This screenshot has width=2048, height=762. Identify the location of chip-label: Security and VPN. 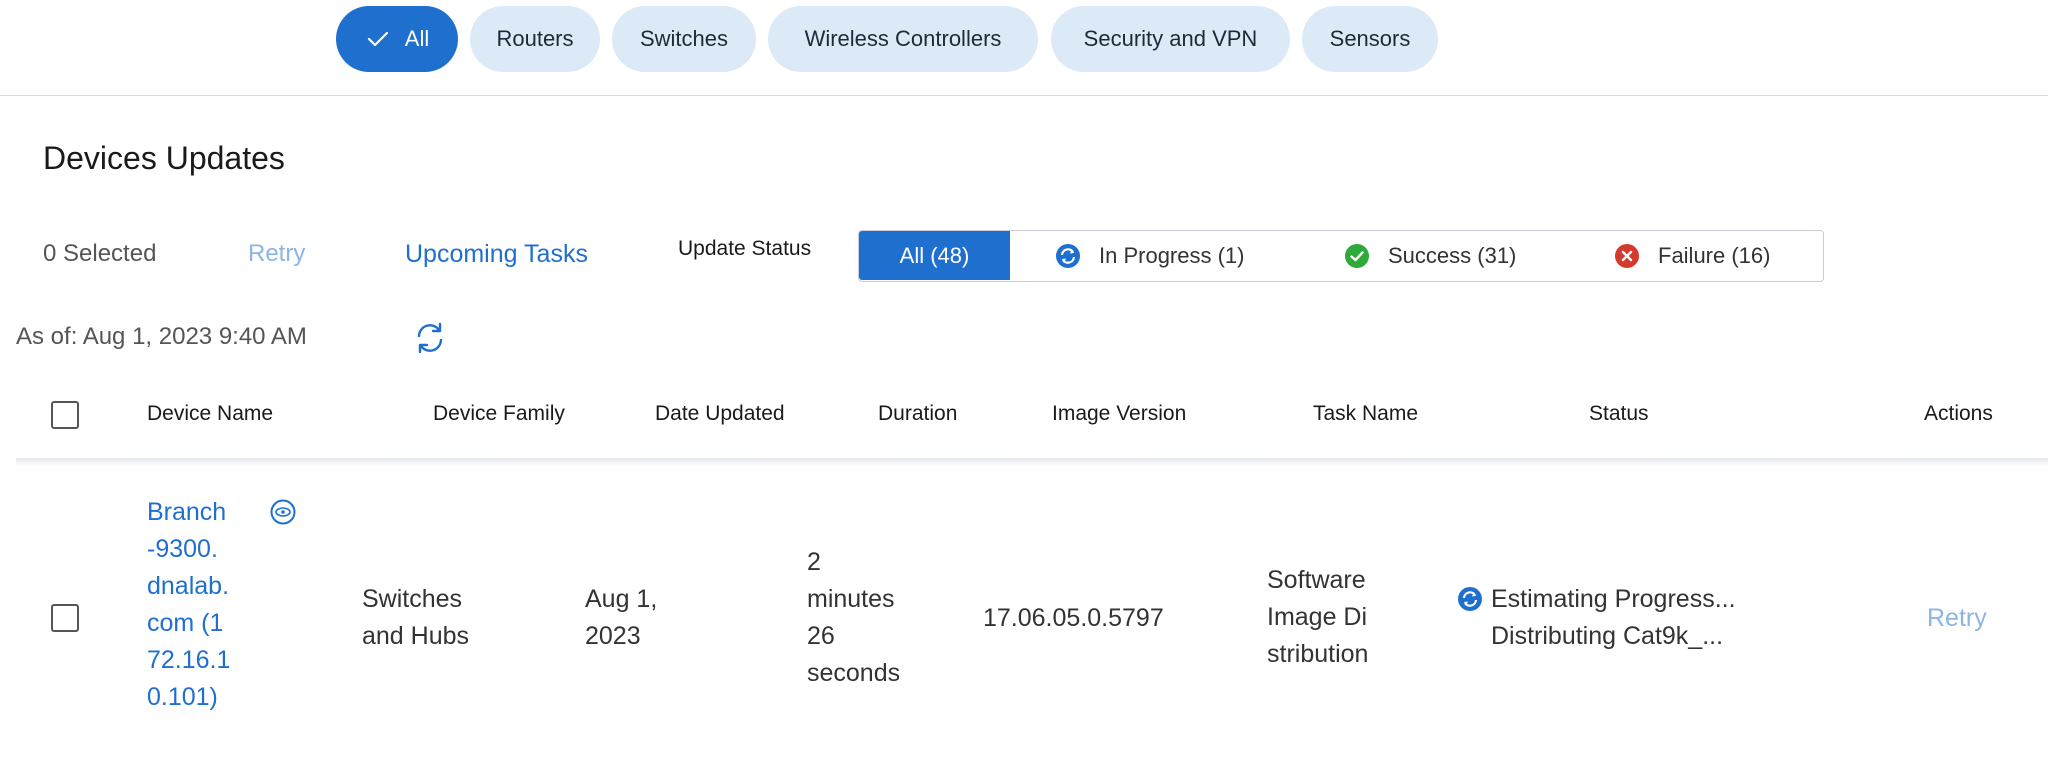
(1170, 38).